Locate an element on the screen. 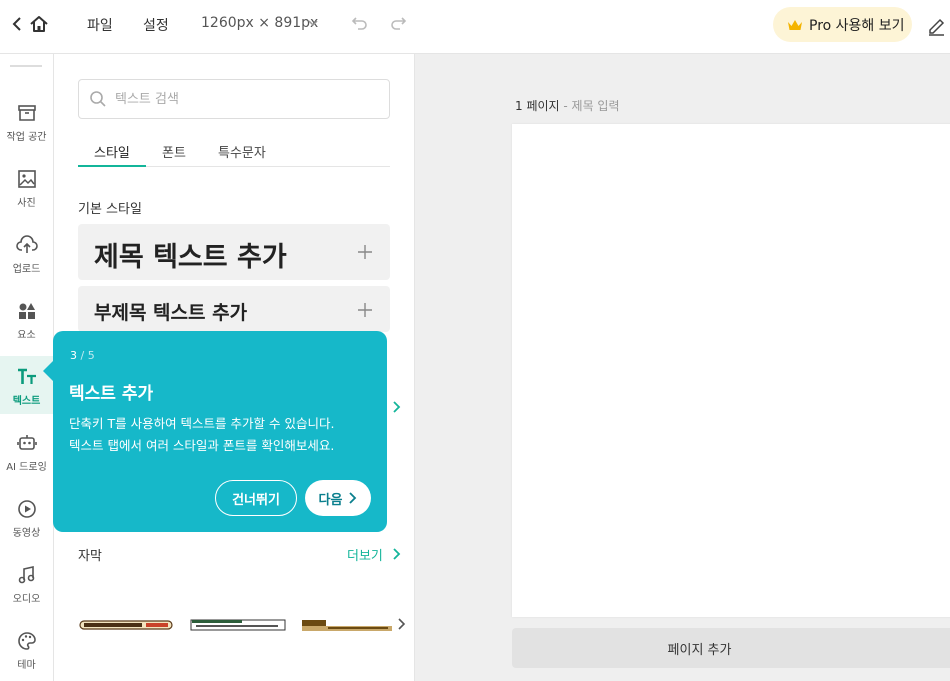  home-icon is located at coordinates (39, 25).